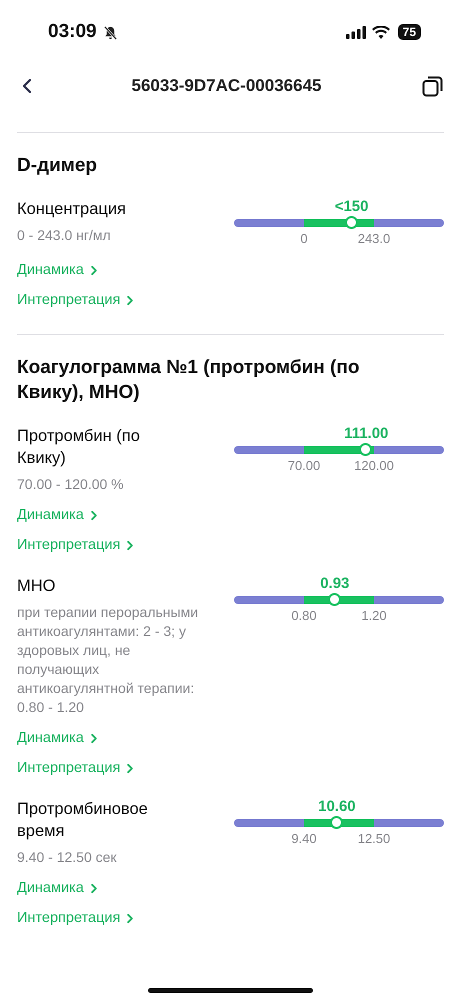  Describe the element at coordinates (304, 615) in the screenshot. I see `range-min: 0.80` at that location.